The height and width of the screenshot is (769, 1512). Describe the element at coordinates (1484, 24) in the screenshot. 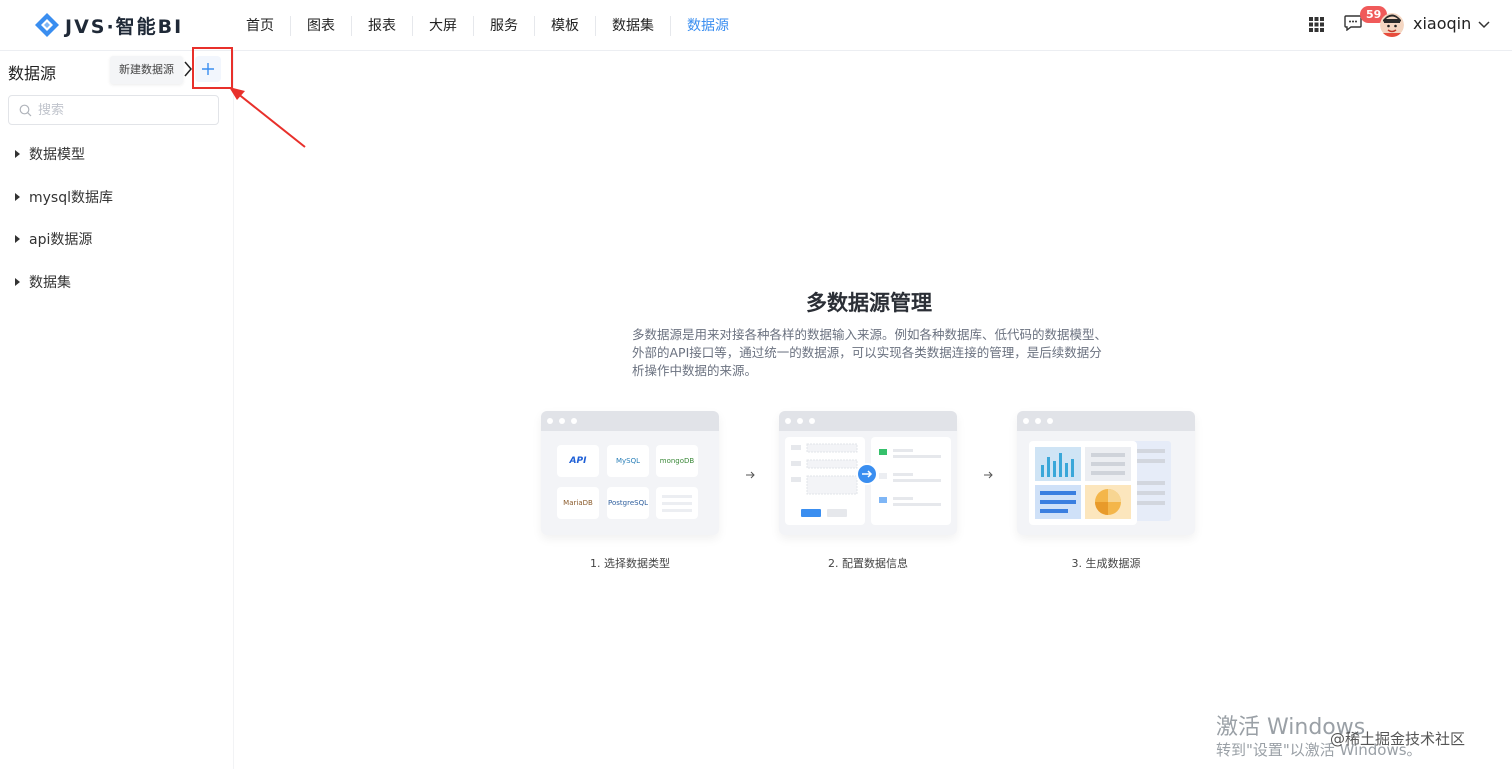

I see `chevron-down-icon` at that location.